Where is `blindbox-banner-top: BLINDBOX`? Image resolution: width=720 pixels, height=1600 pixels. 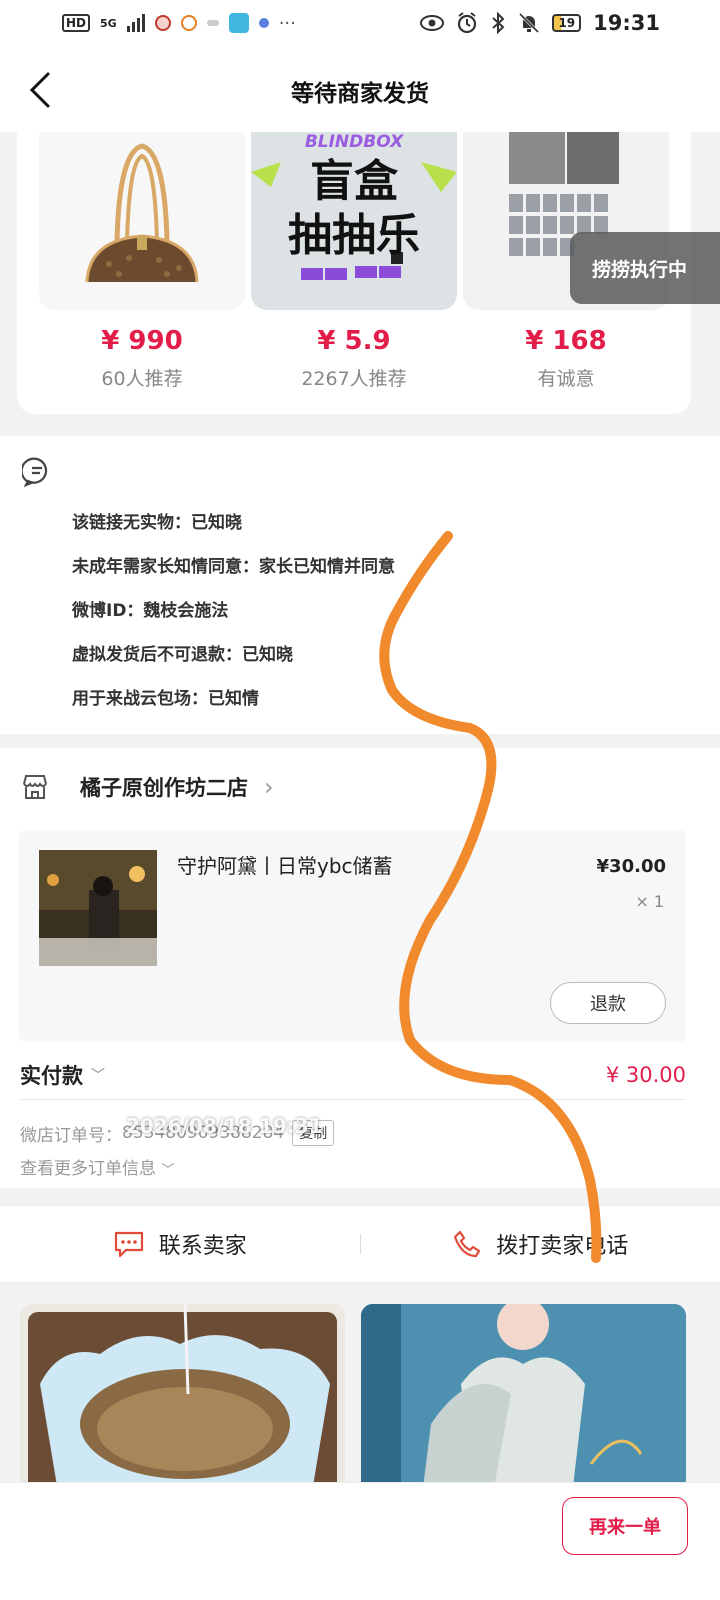 blindbox-banner-top: BLINDBOX is located at coordinates (354, 142).